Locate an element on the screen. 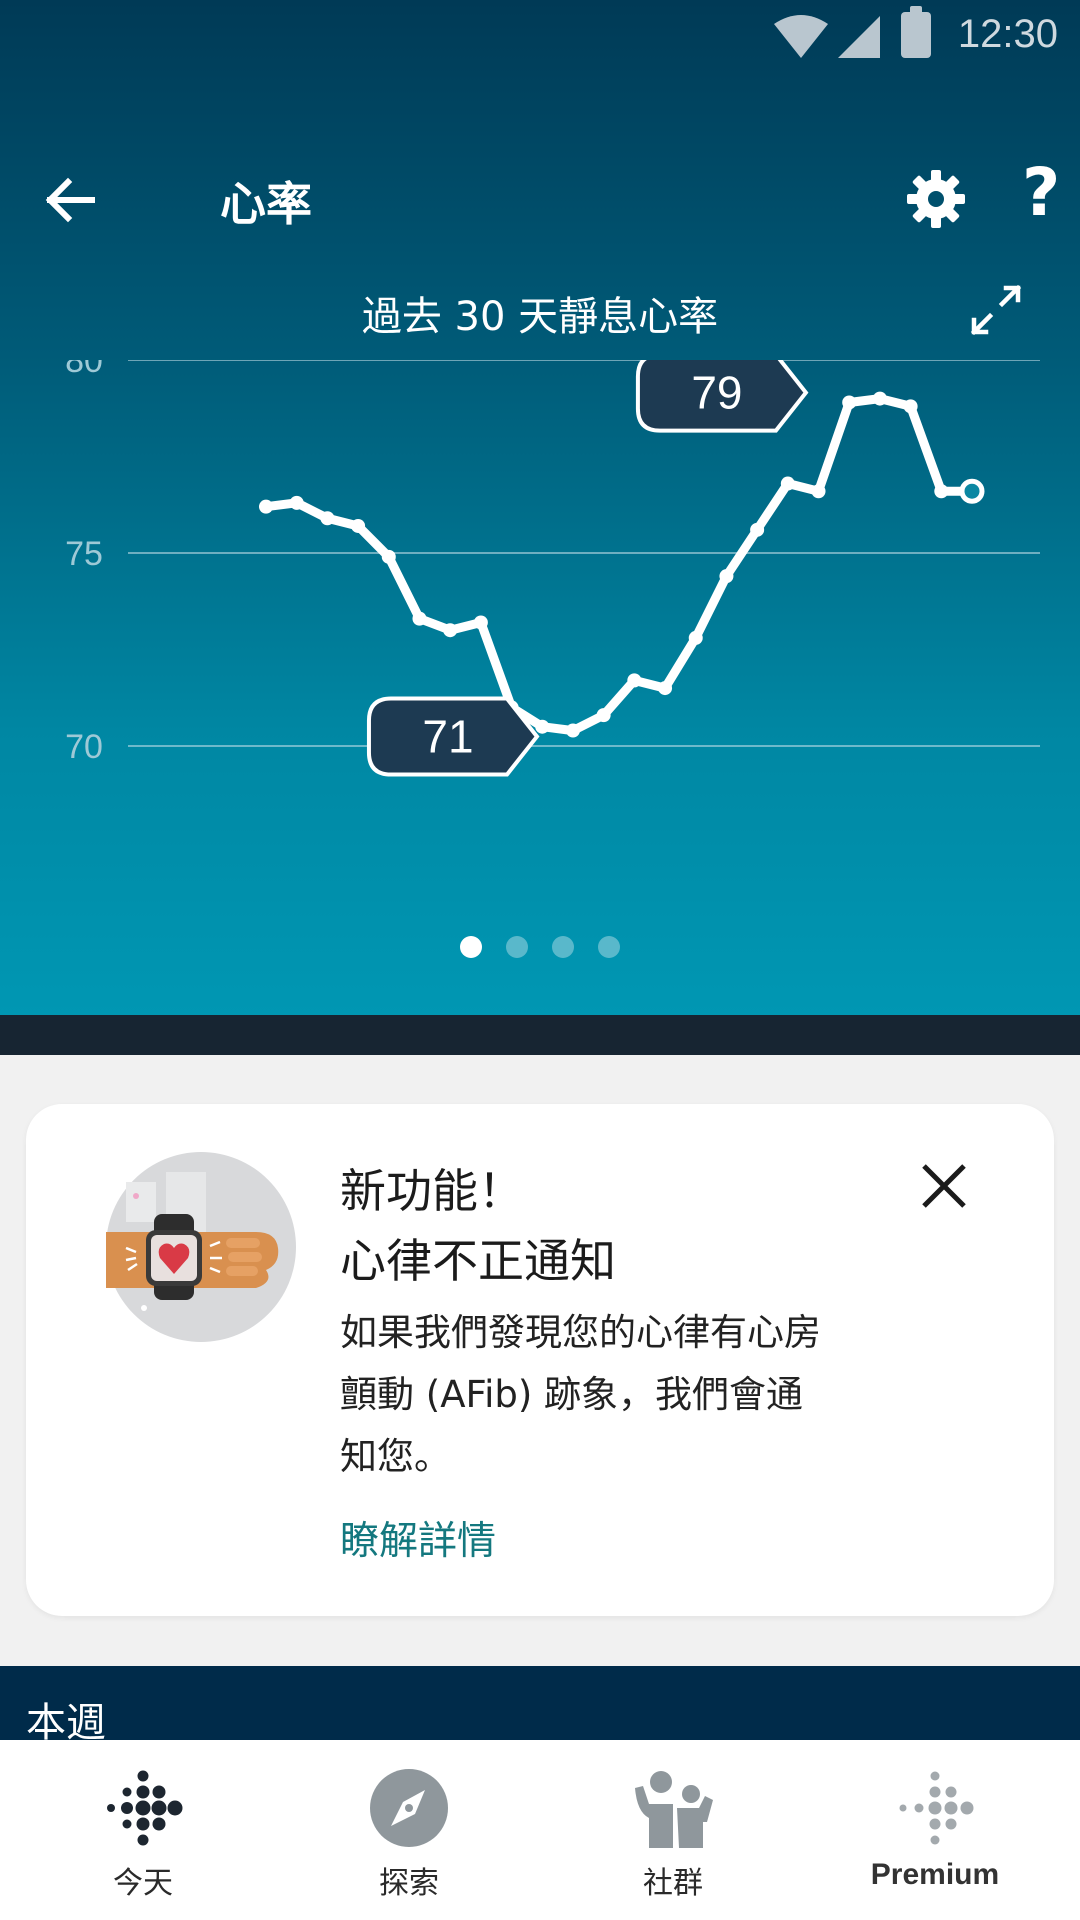  close-icon is located at coordinates (944, 1186).